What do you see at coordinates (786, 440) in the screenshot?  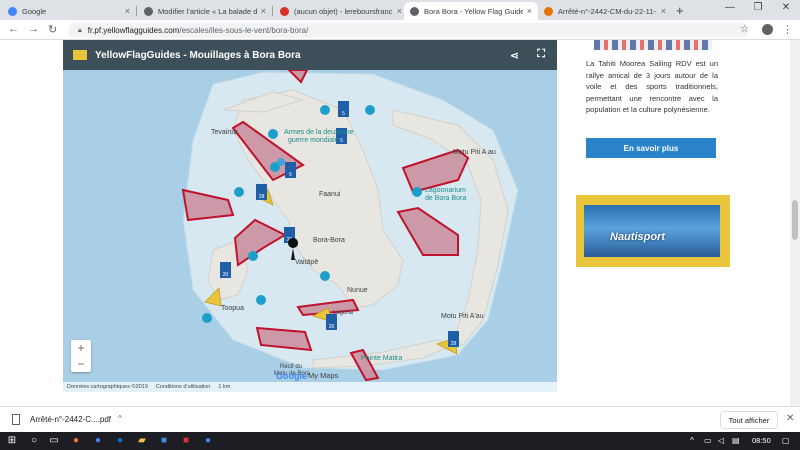 I see `notifications-icon: ▢` at bounding box center [786, 440].